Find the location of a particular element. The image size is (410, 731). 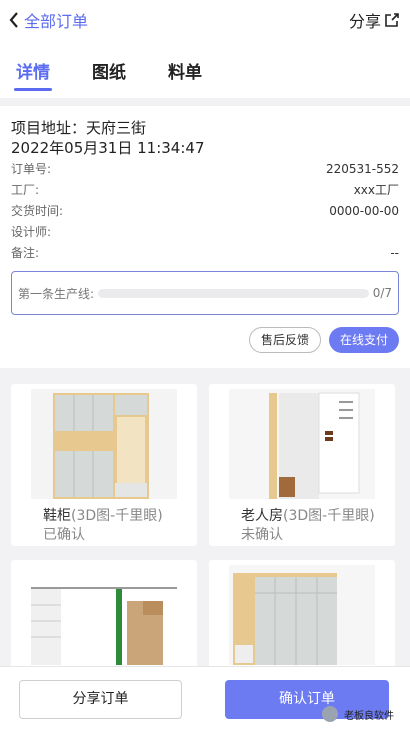

back-button: 全部订单 is located at coordinates (48, 20).